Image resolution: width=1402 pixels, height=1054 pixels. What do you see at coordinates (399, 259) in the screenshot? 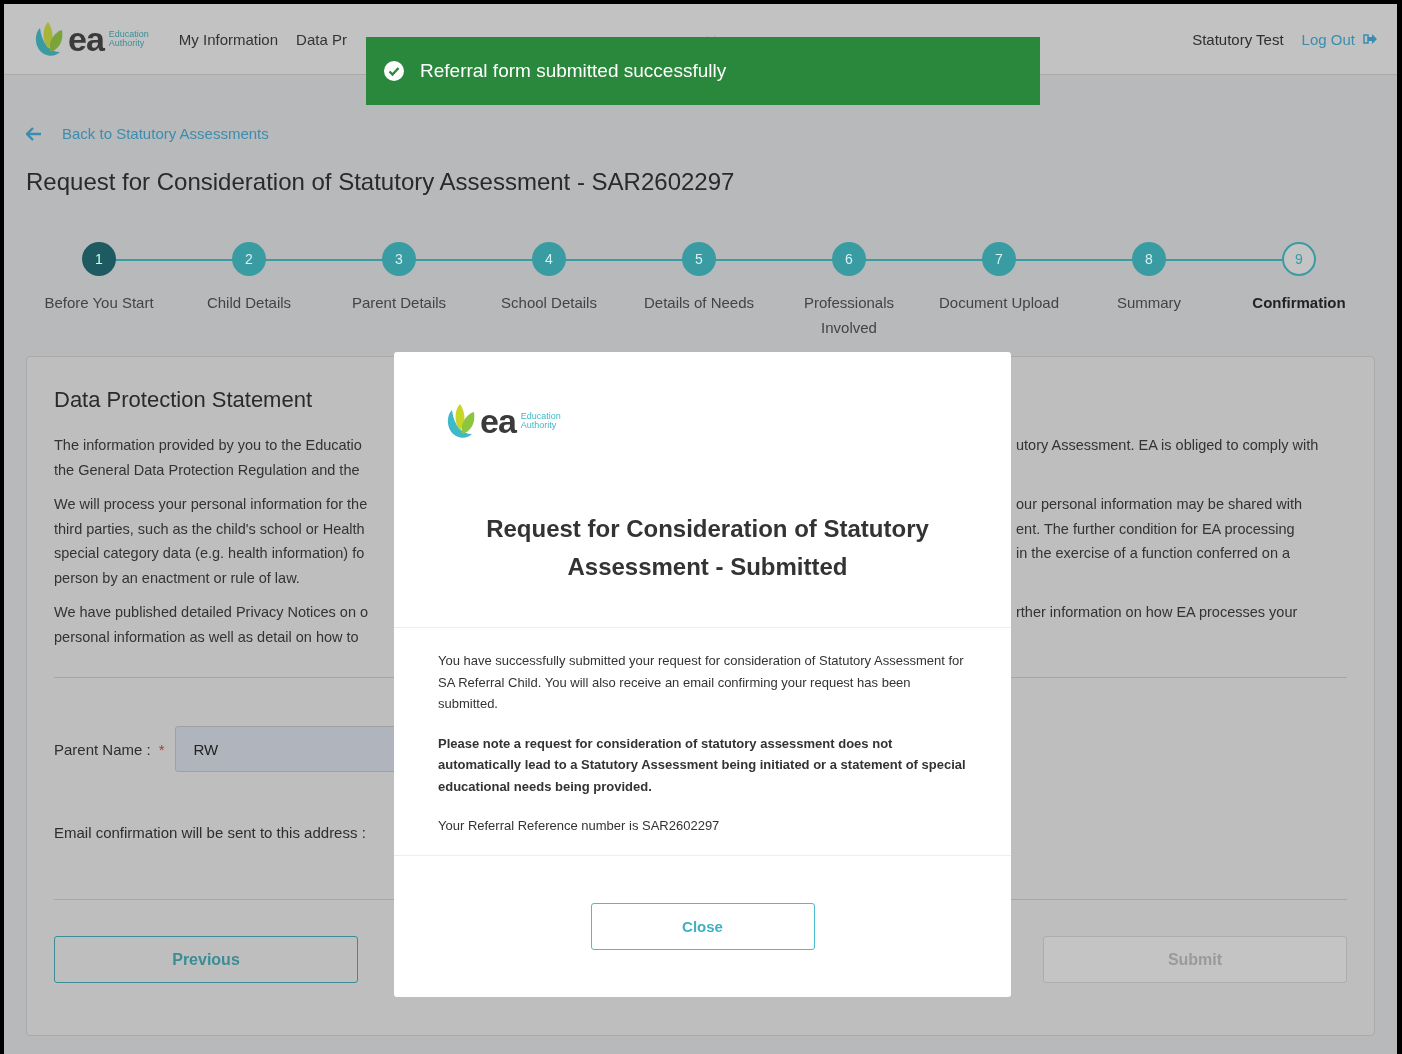
I see `step-number: 3` at bounding box center [399, 259].